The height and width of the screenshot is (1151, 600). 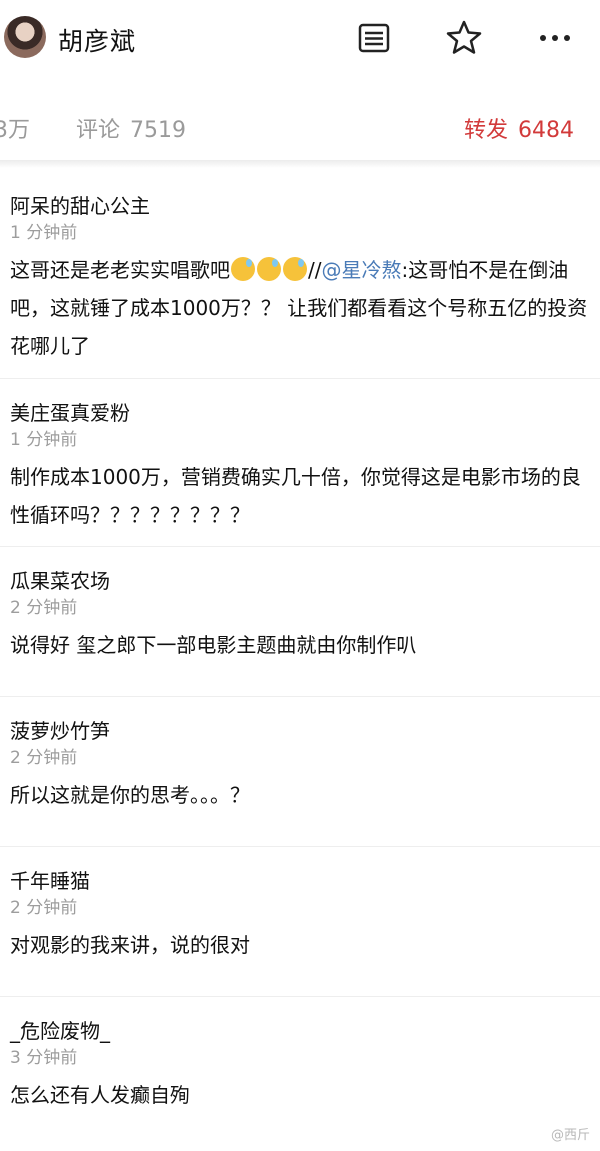 What do you see at coordinates (300, 871) in the screenshot?
I see `comment-username: 千年睡猫` at bounding box center [300, 871].